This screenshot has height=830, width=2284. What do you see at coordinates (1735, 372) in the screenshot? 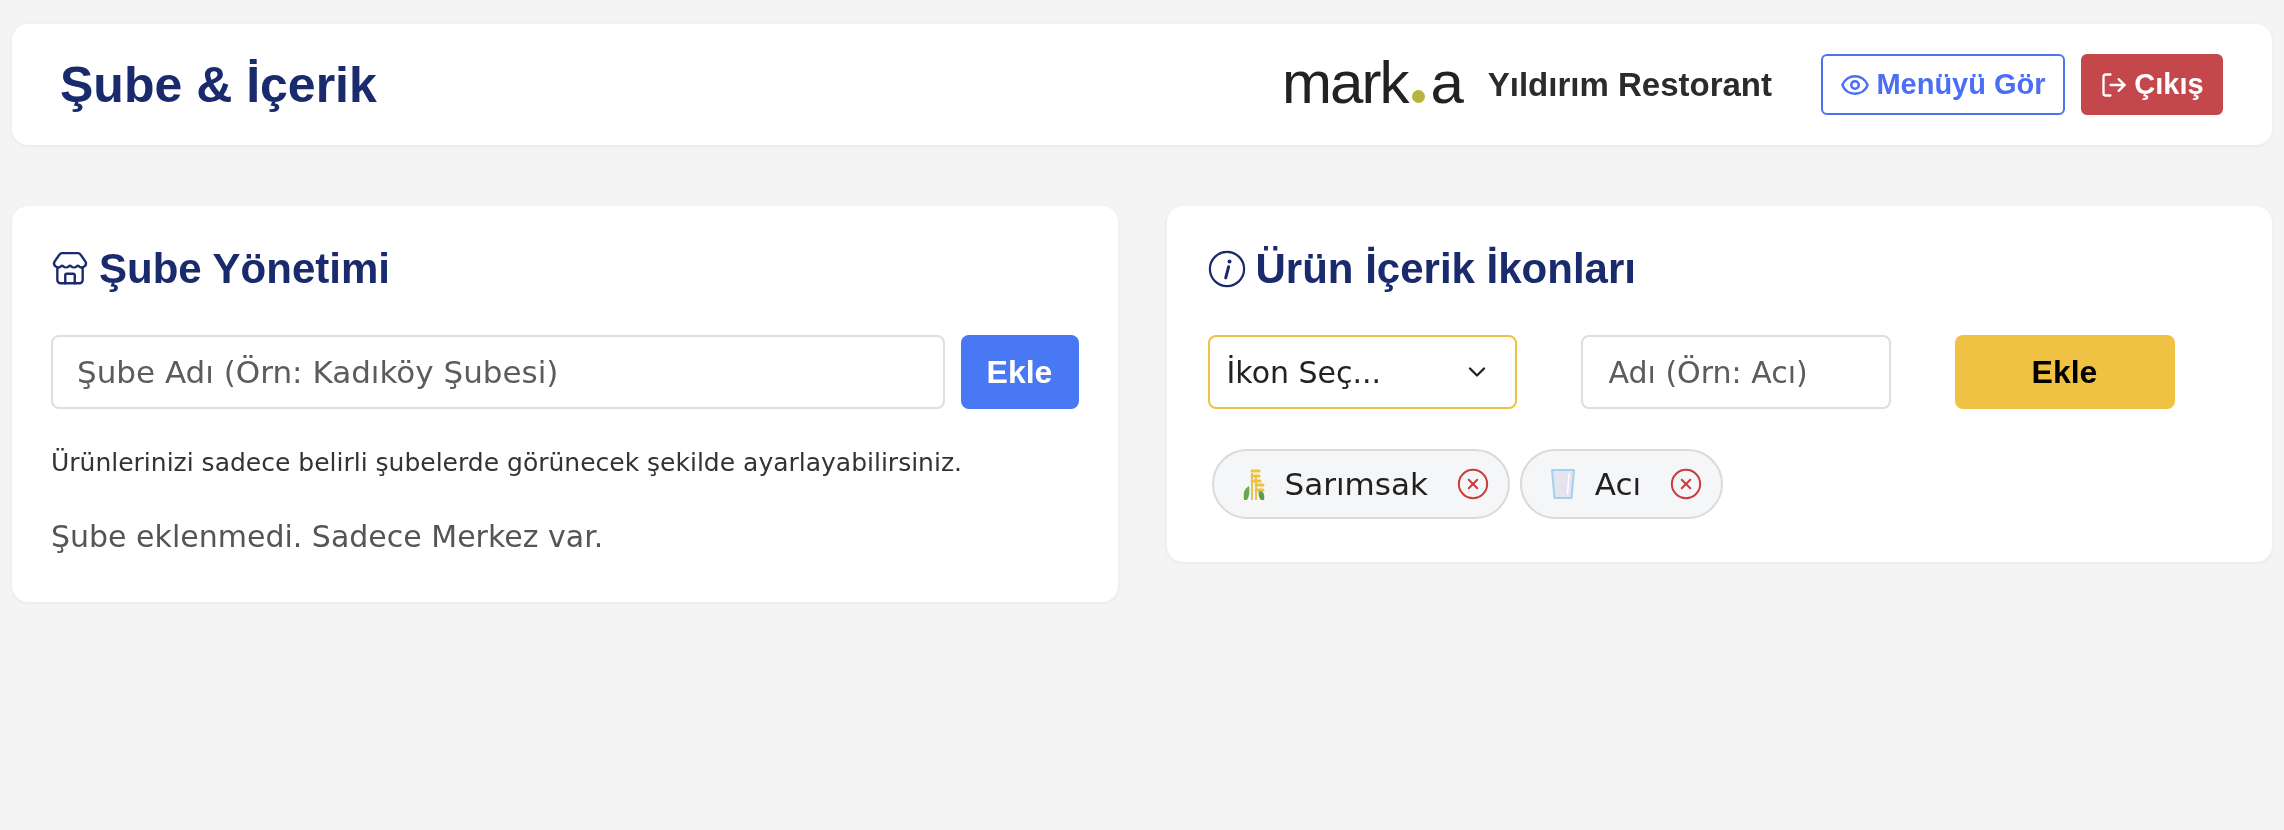
I see `icon-name-input: Adı (Örn: Acı)` at bounding box center [1735, 372].